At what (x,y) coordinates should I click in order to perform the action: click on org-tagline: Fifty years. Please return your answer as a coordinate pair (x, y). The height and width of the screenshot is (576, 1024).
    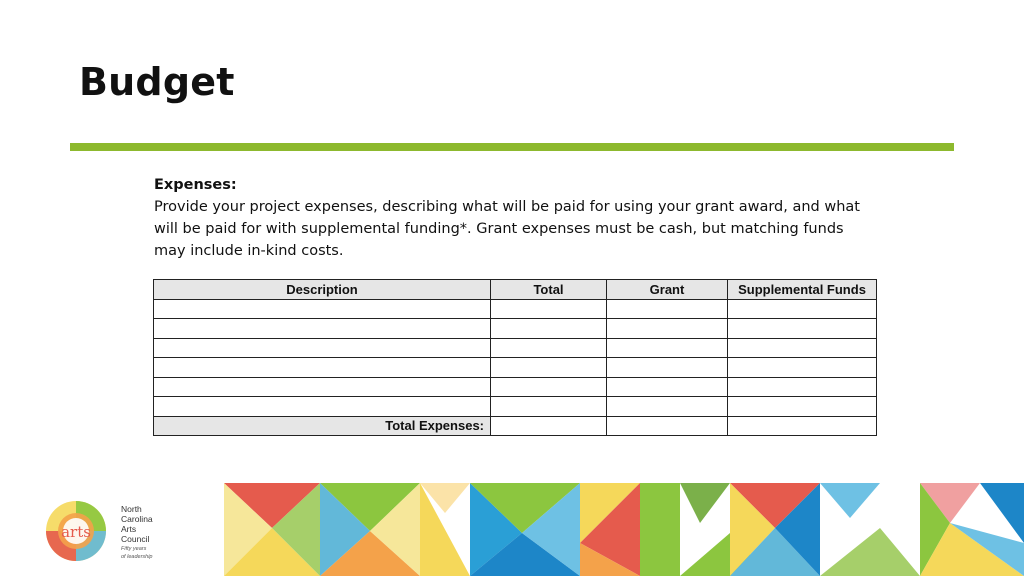
    Looking at the image, I should click on (134, 549).